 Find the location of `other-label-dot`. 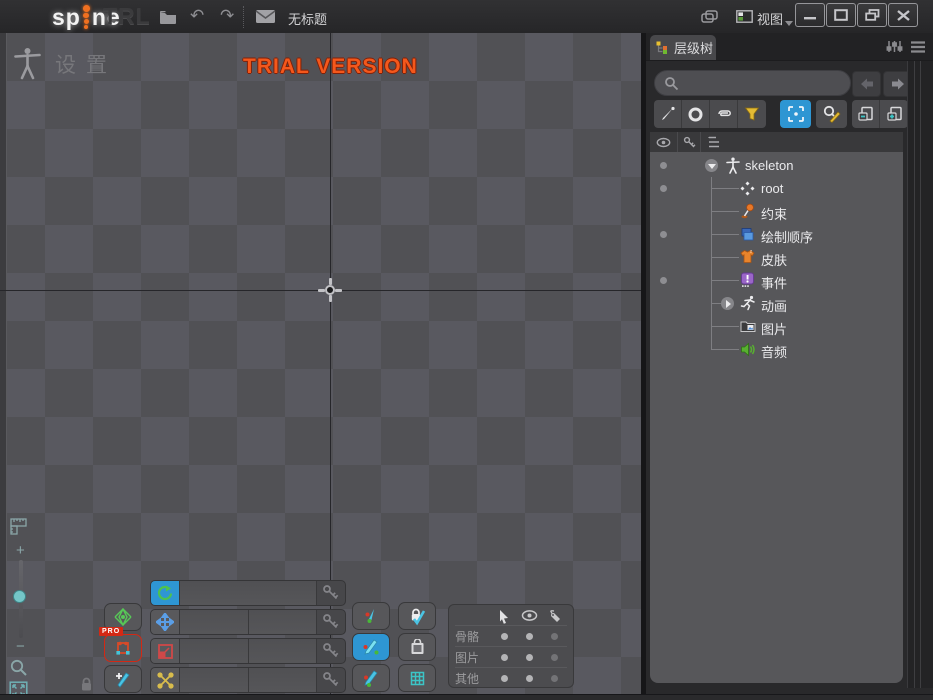

other-label-dot is located at coordinates (554, 678).